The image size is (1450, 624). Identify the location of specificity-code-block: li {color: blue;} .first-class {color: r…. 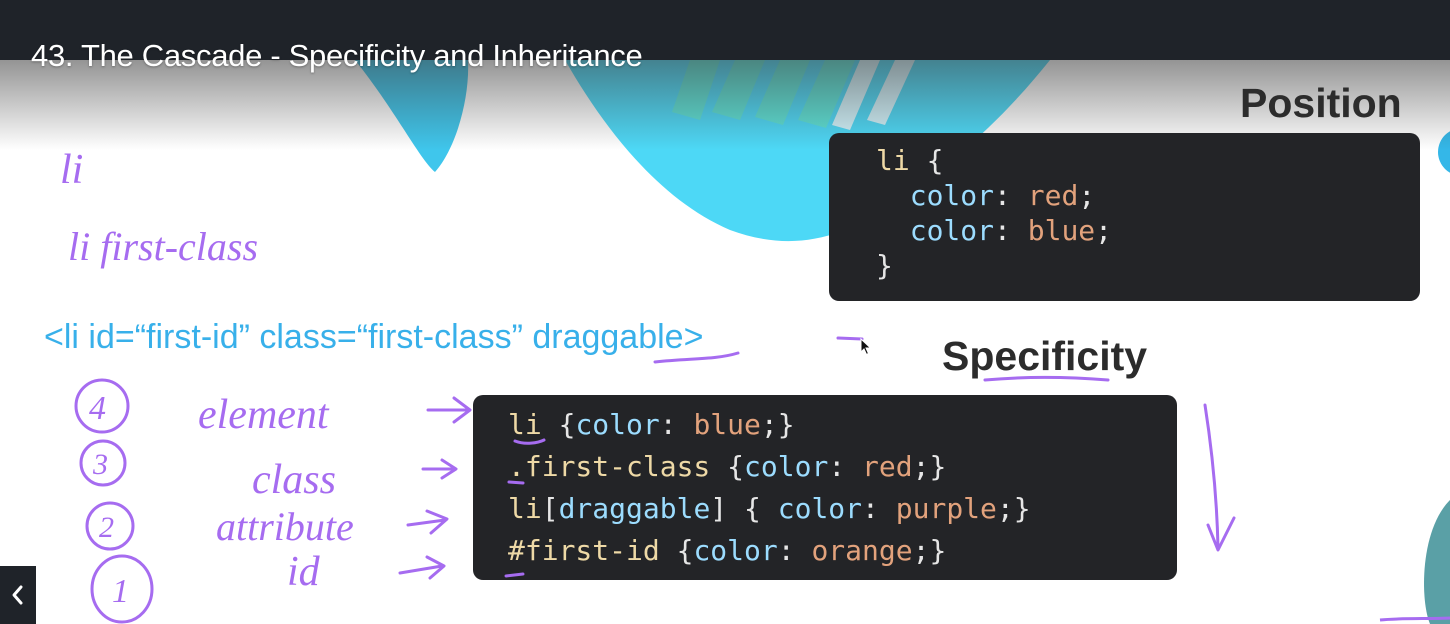
(825, 487).